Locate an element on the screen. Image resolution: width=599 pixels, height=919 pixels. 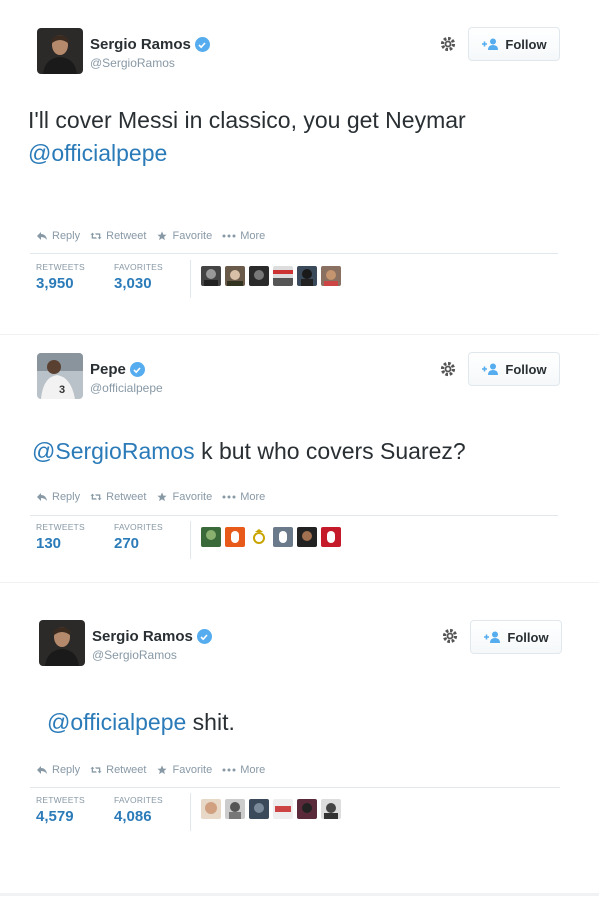
favorites-count: 4,086 is located at coordinates (133, 816).